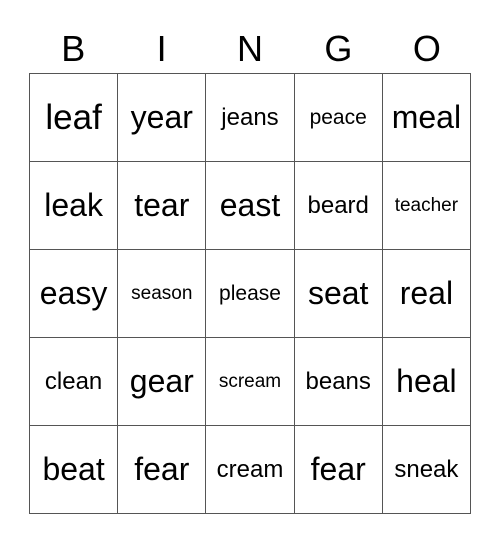 Image resolution: width=500 pixels, height=544 pixels. I want to click on bingo-cell: seat, so click(338, 294).